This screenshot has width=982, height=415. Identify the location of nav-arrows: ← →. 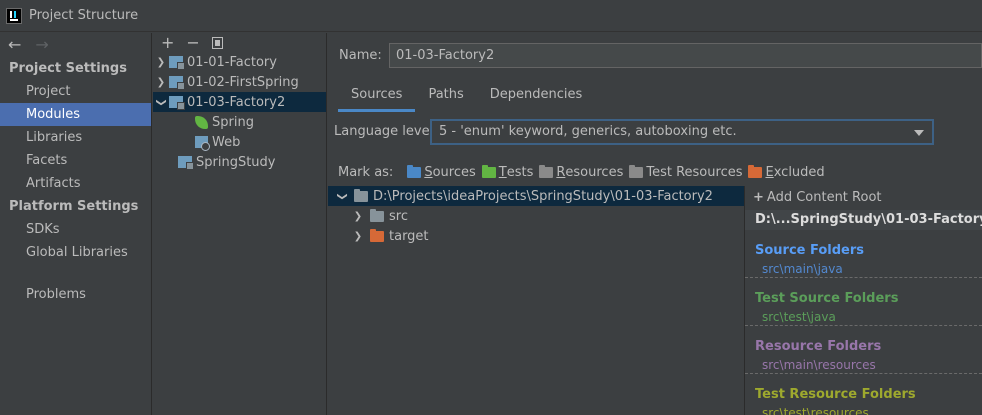
(75, 45).